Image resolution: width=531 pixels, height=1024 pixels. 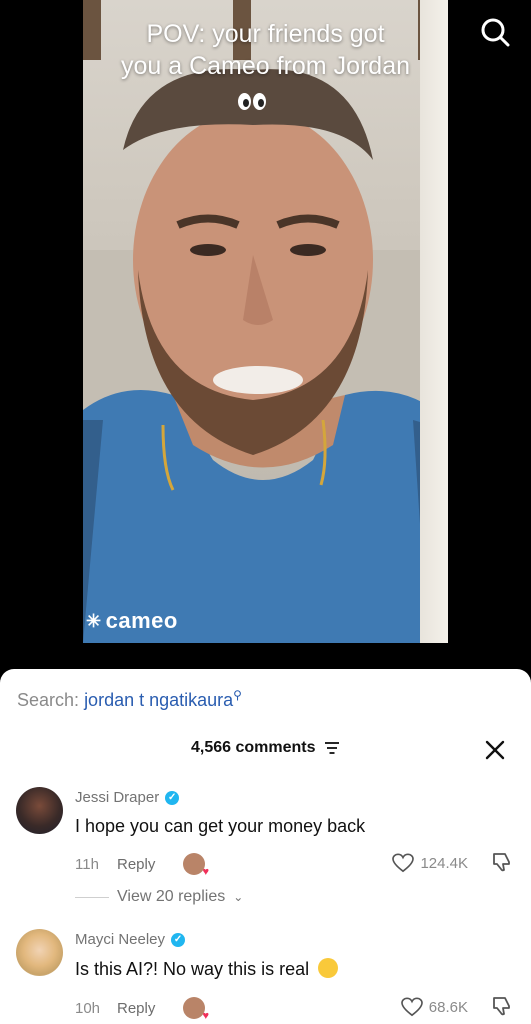 What do you see at coordinates (238, 897) in the screenshot?
I see `chevron-down-icon: ⌄` at bounding box center [238, 897].